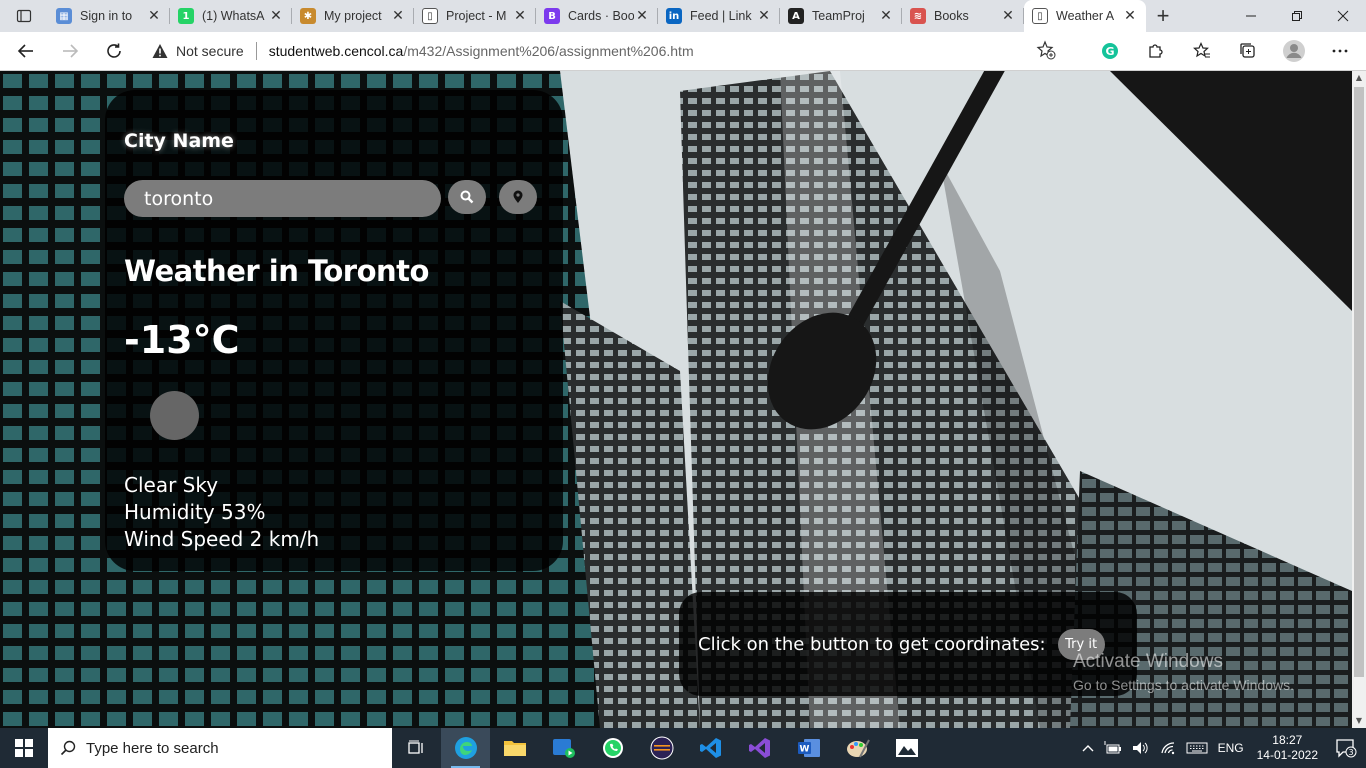  Describe the element at coordinates (1183, 685) in the screenshot. I see `watermark-subtitle: Go to Settings to activate Windows.` at that location.